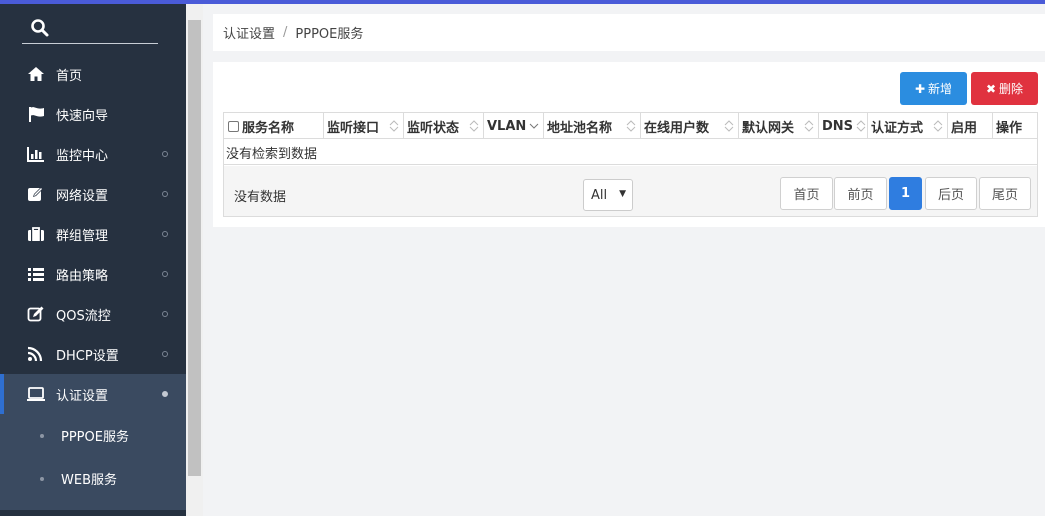 Image resolution: width=1045 pixels, height=516 pixels. I want to click on flag-icon, so click(36, 114).